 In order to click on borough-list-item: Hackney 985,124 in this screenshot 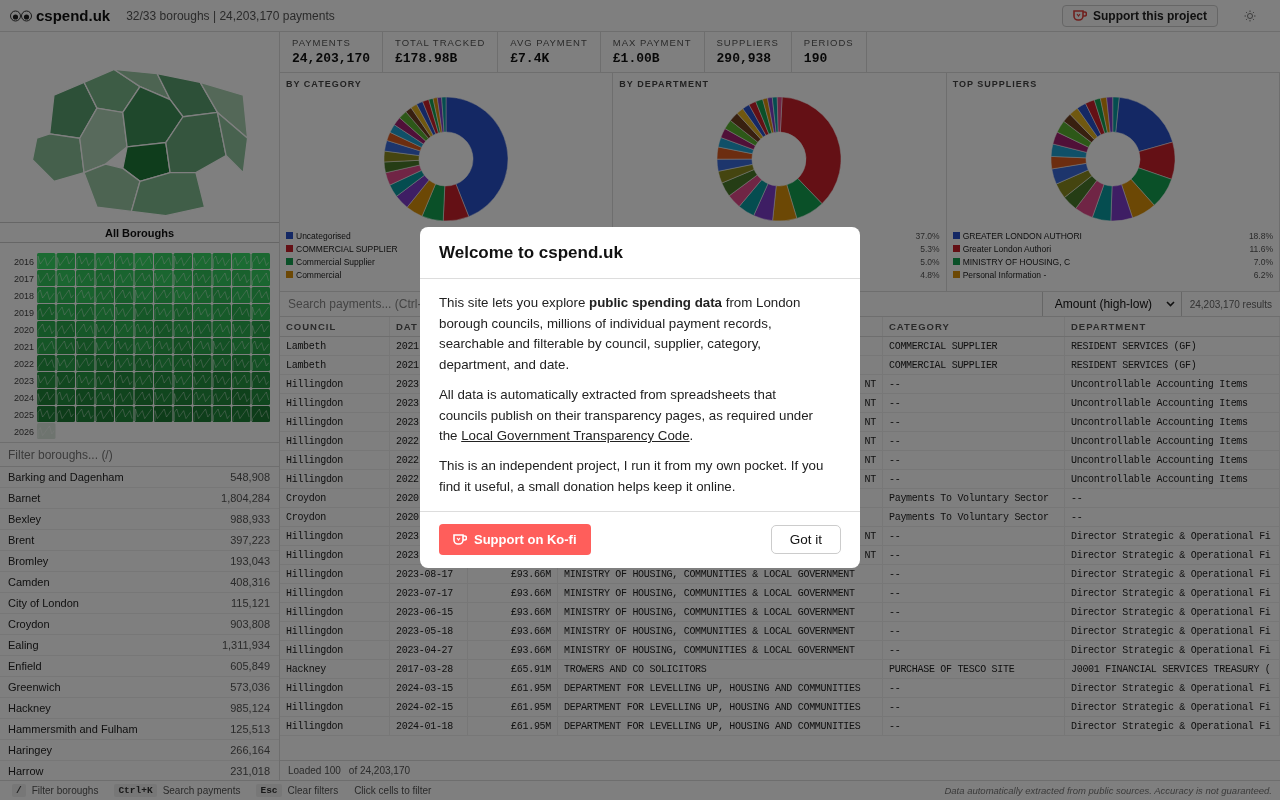, I will do `click(139, 708)`.